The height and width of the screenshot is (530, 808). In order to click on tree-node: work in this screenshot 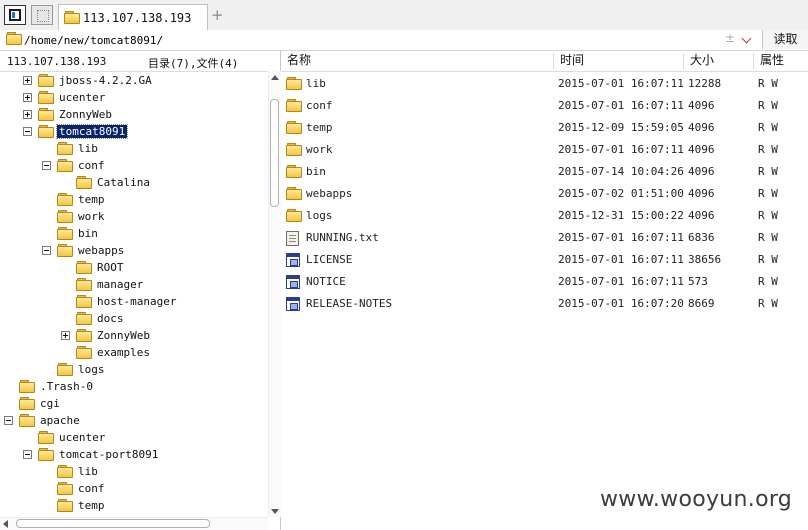, I will do `click(134, 217)`.